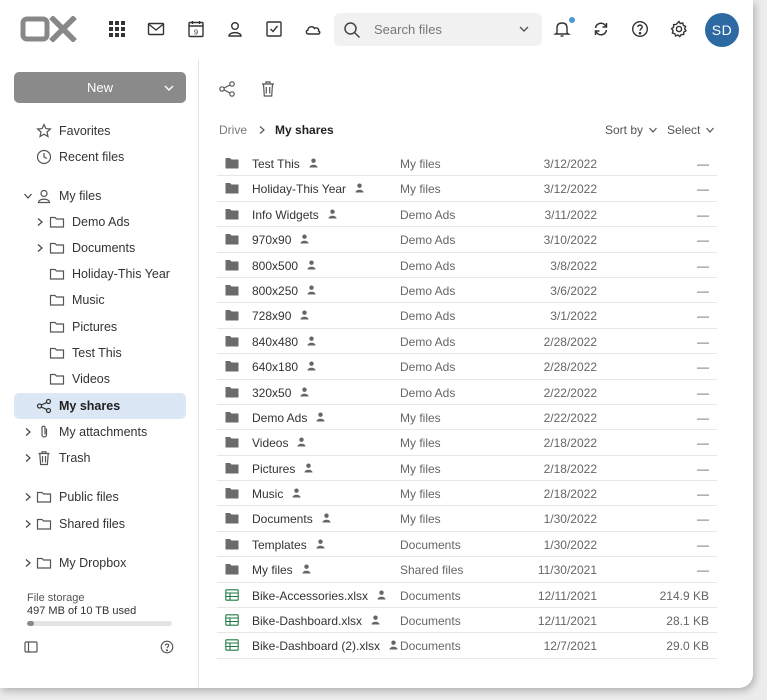 The width and height of the screenshot is (767, 700). What do you see at coordinates (100, 196) in the screenshot?
I see `sidebar-item-my-files: My files` at bounding box center [100, 196].